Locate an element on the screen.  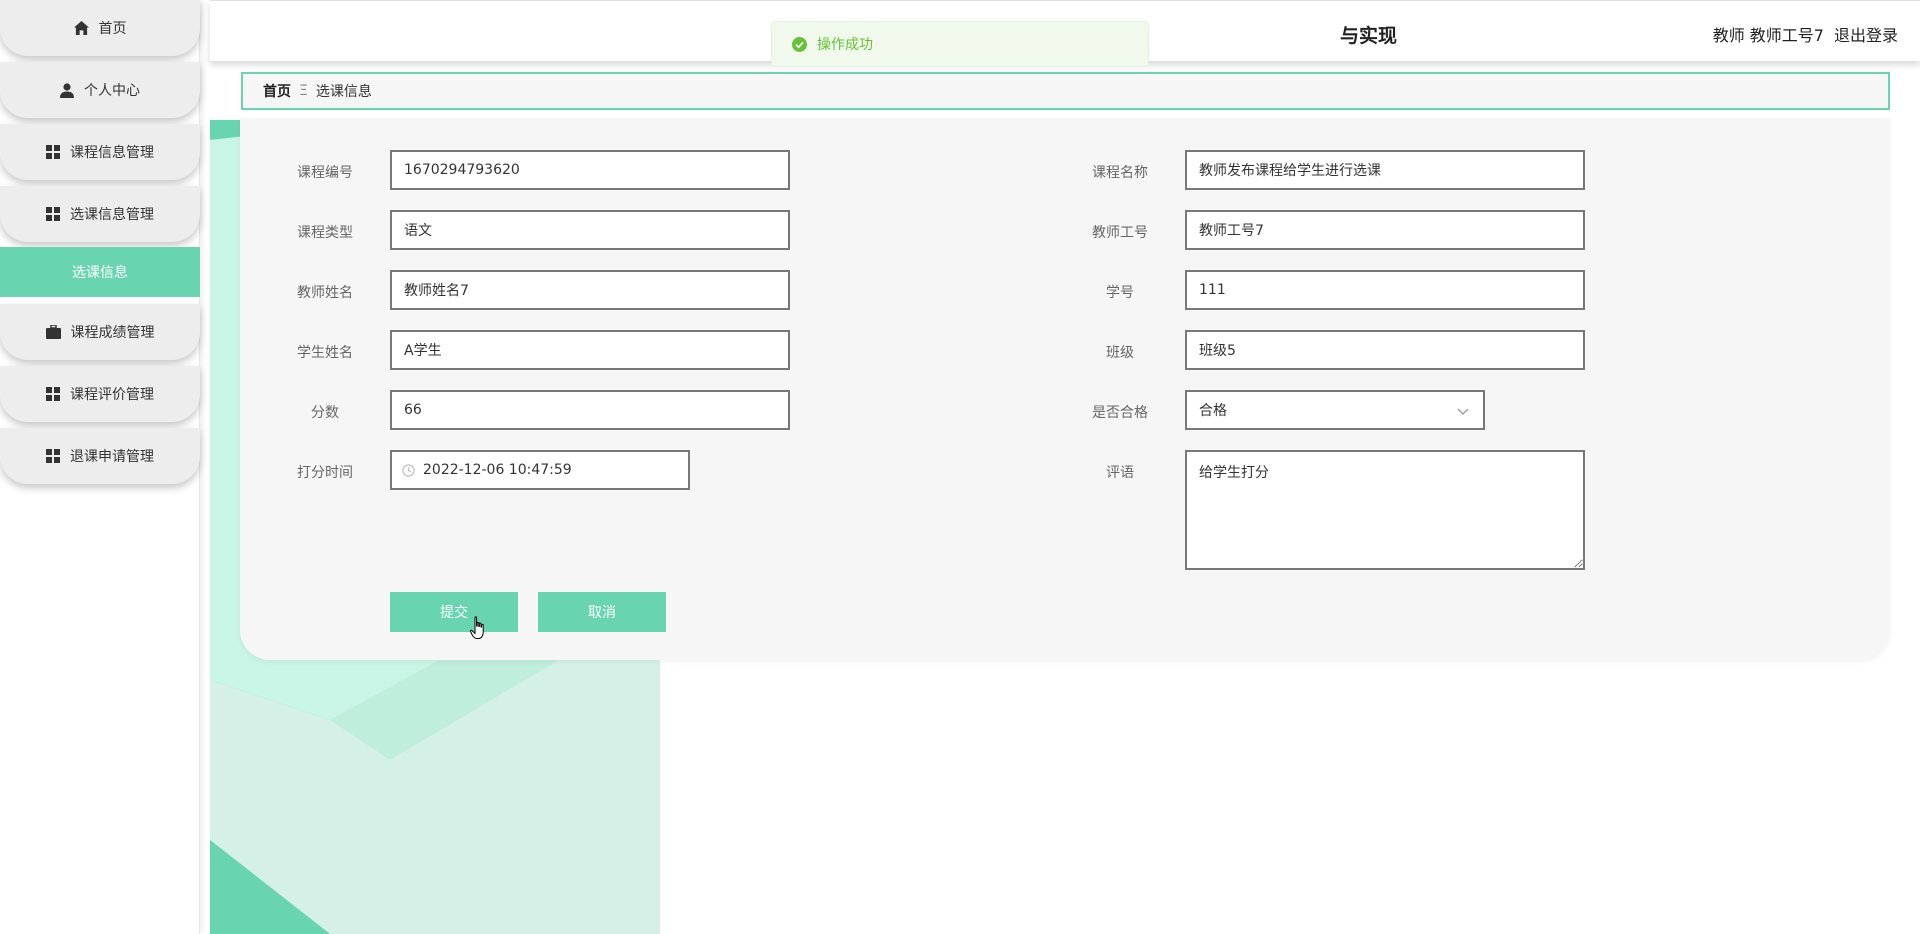
toast-message: 操作成功 is located at coordinates (845, 45).